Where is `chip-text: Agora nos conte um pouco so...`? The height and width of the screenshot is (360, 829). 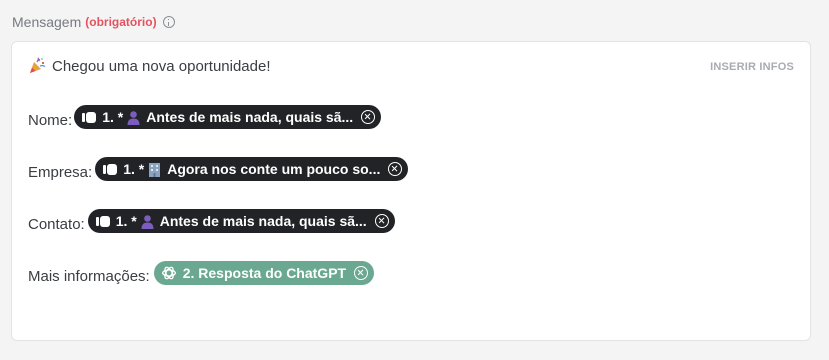 chip-text: Agora nos conte um pouco so... is located at coordinates (274, 169).